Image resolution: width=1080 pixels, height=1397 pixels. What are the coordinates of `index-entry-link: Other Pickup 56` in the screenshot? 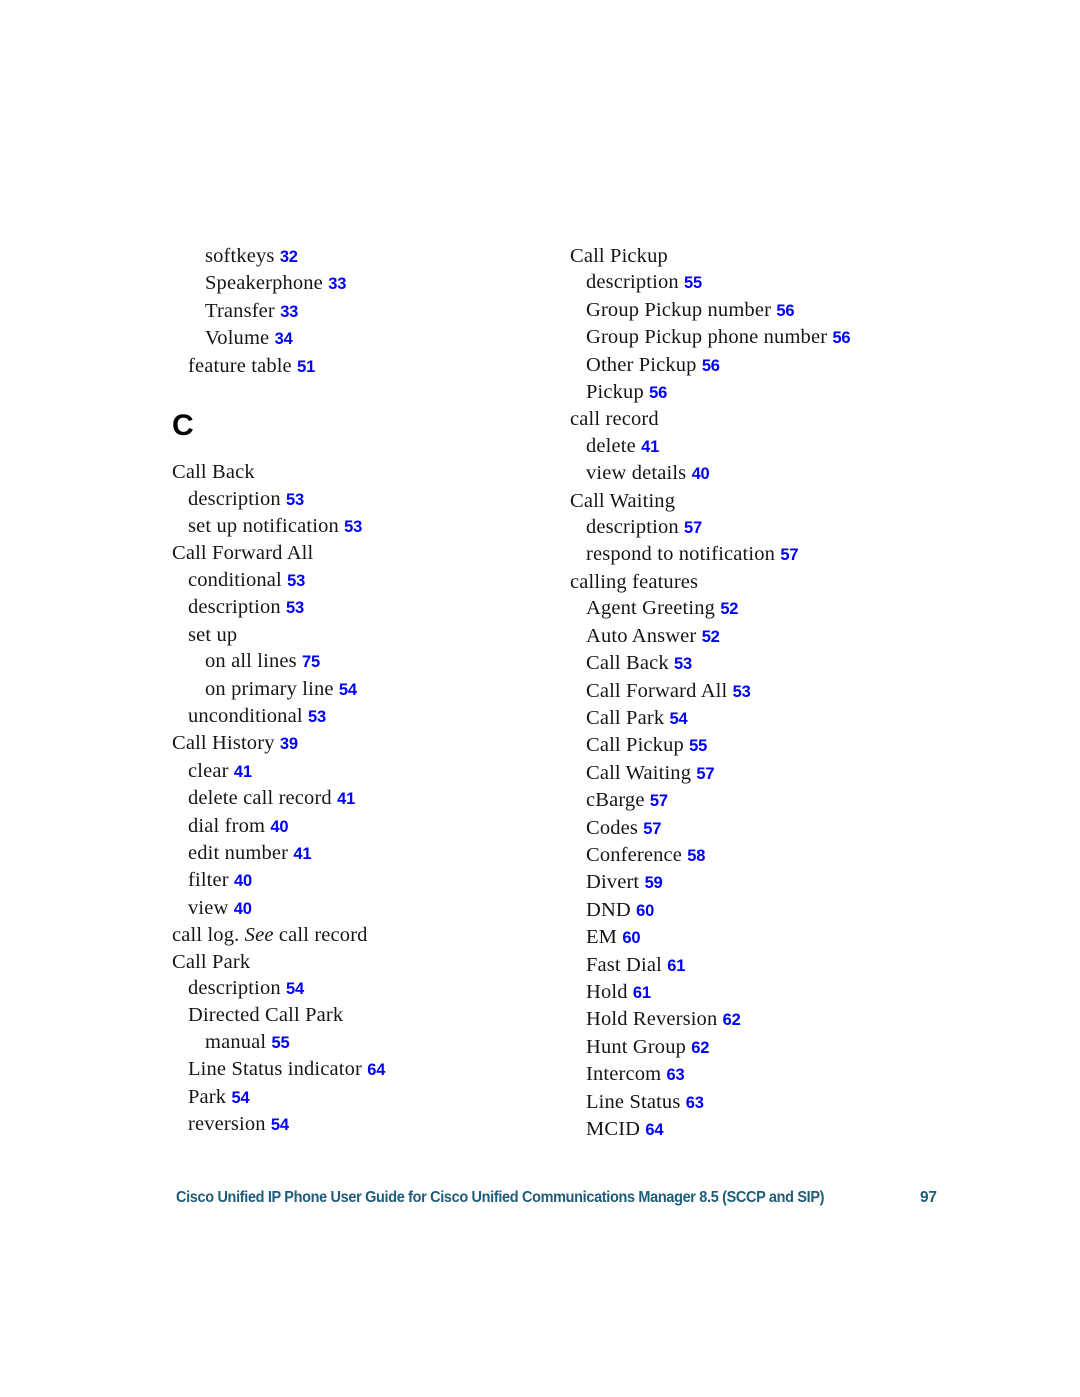 It's located at (770, 365).